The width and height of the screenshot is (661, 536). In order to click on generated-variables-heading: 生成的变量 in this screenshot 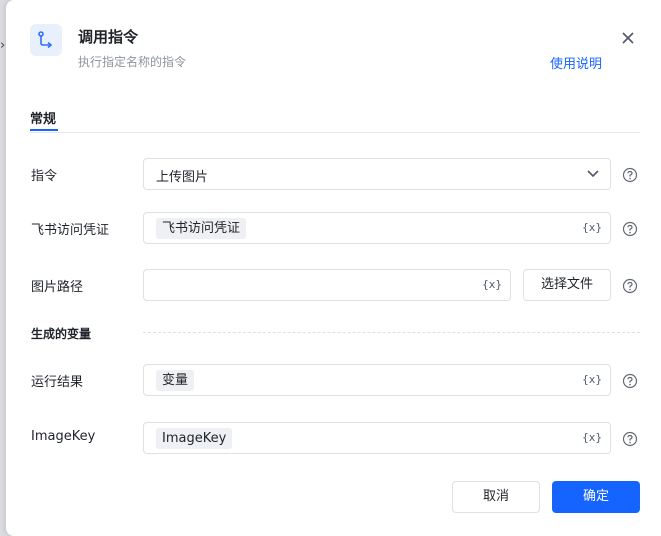, I will do `click(61, 334)`.